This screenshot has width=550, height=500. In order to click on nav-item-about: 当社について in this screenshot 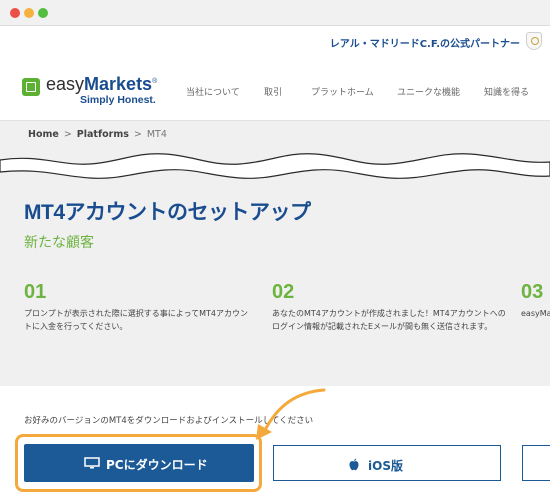, I will do `click(213, 91)`.